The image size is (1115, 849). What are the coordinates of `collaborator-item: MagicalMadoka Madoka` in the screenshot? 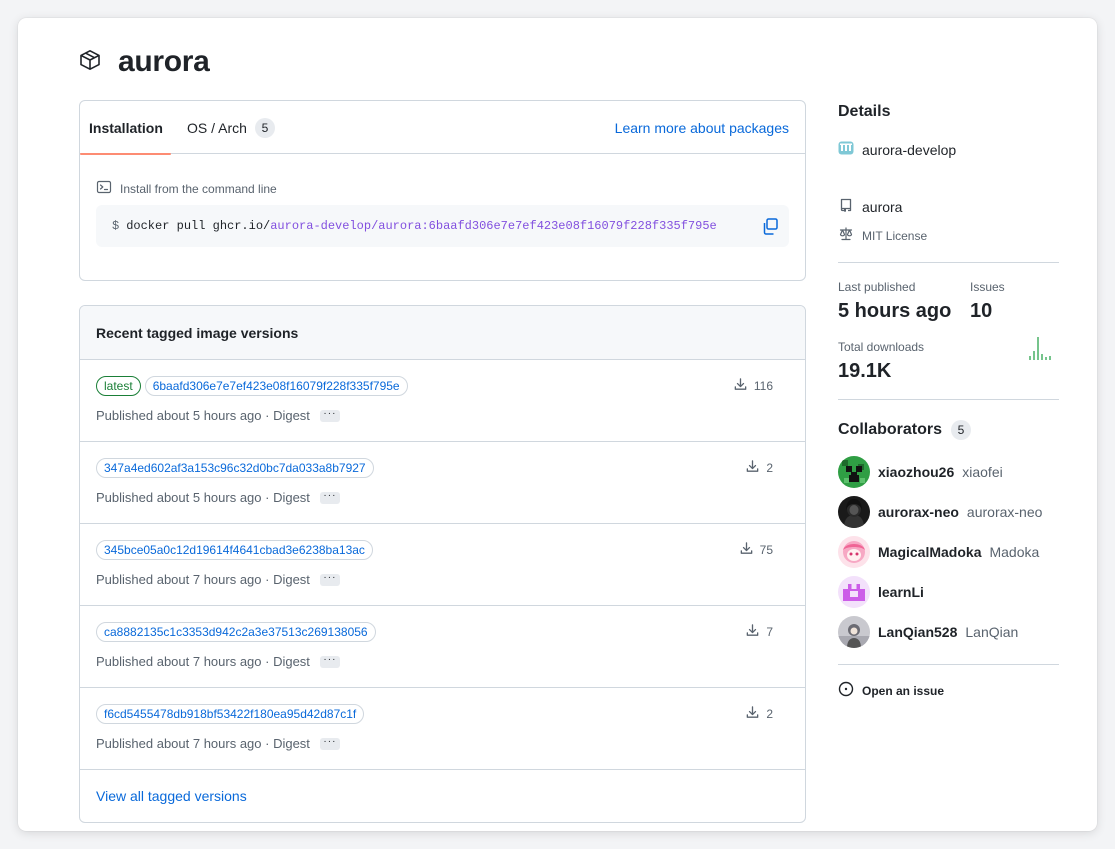 It's located at (938, 552).